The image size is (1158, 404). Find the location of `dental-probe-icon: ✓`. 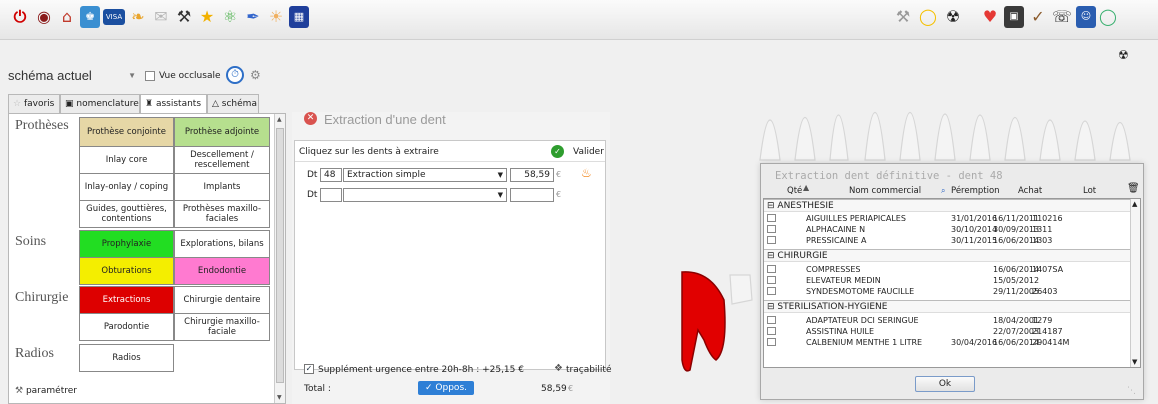

dental-probe-icon: ✓ is located at coordinates (1038, 17).